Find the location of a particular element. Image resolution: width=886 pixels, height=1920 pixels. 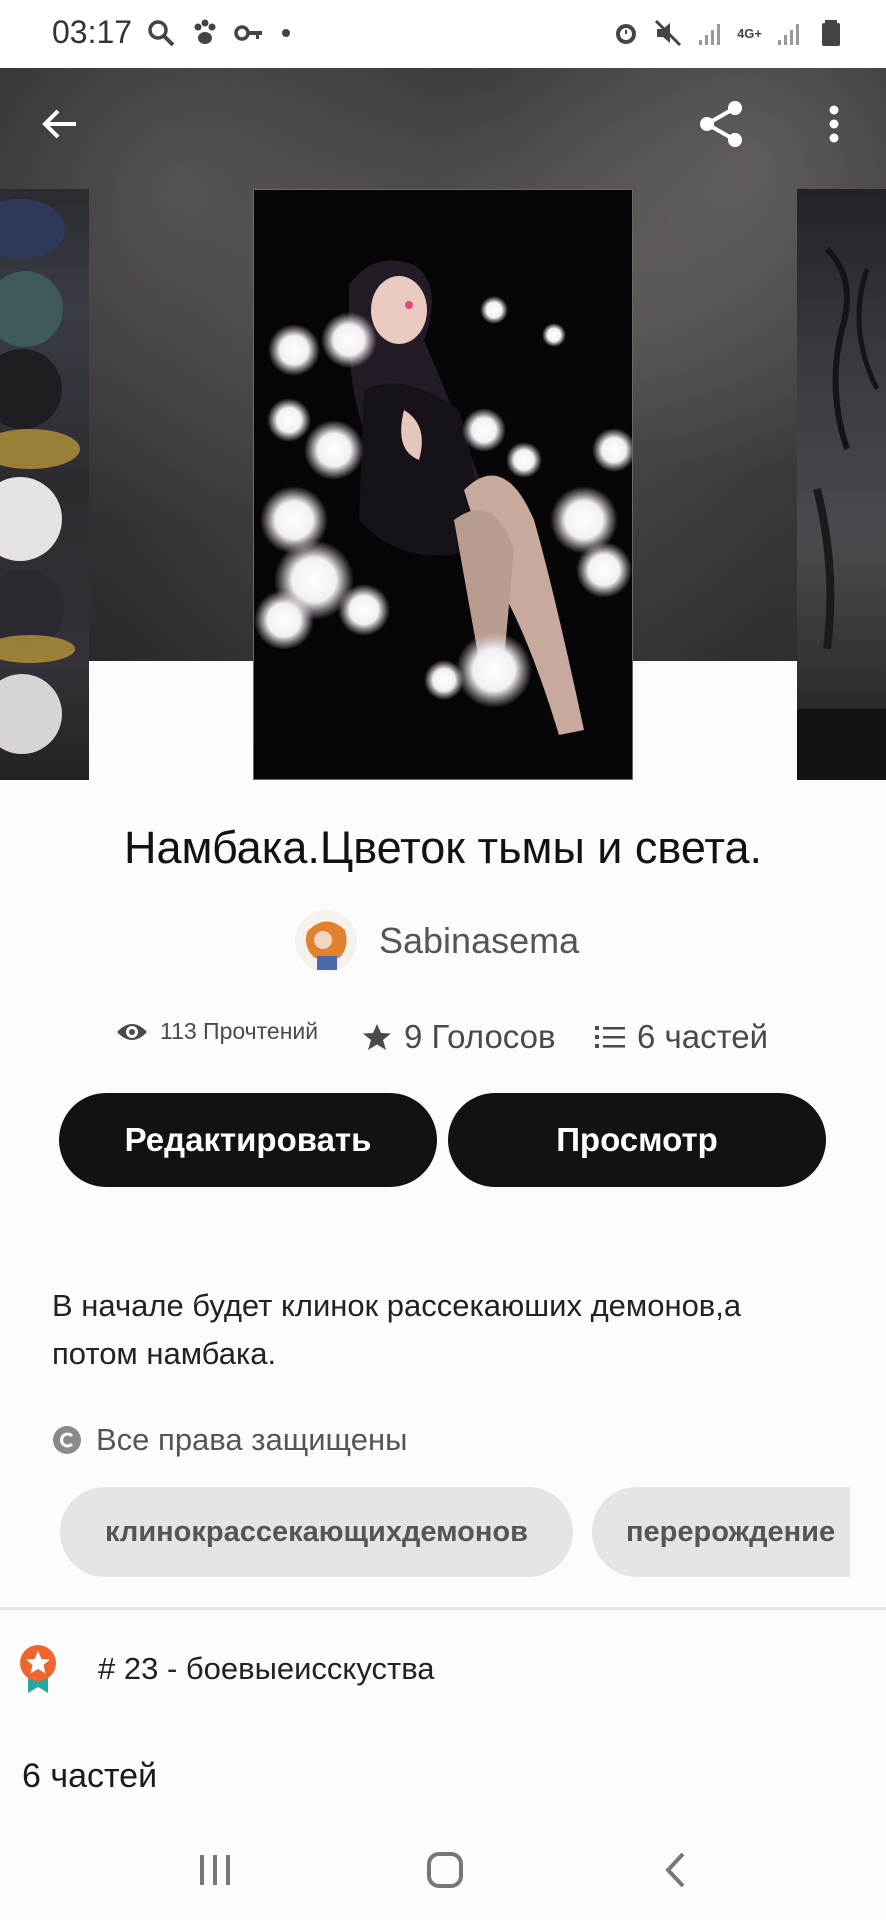

parts-heading: 6 частей is located at coordinates (90, 1776).